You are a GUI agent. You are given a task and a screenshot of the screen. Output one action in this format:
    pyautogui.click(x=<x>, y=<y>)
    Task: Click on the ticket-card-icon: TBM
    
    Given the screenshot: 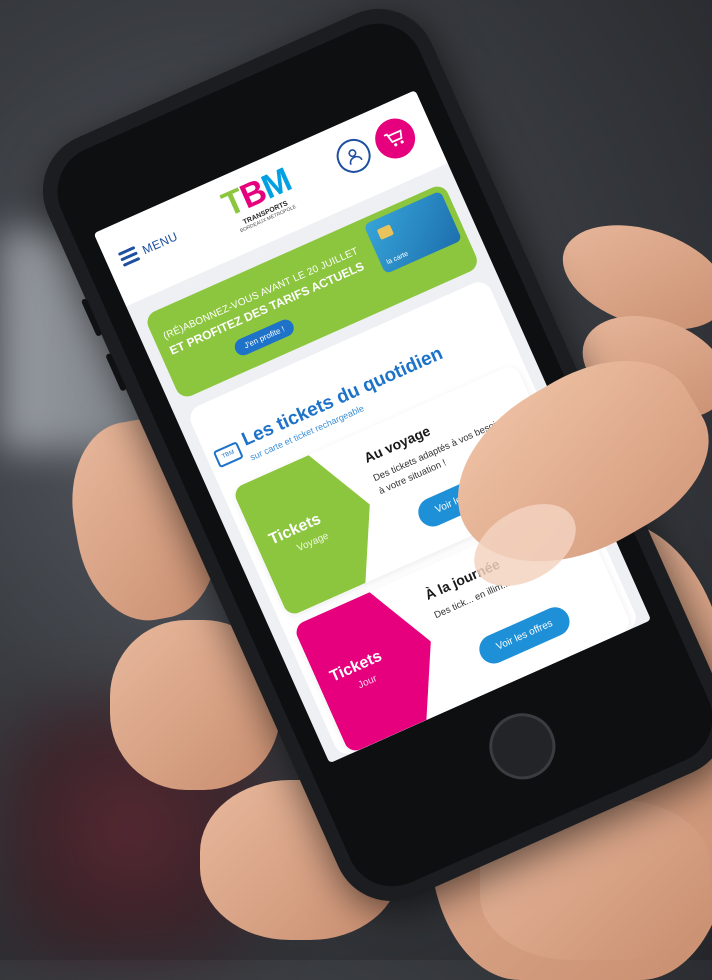 What is the action you would take?
    pyautogui.click(x=228, y=455)
    